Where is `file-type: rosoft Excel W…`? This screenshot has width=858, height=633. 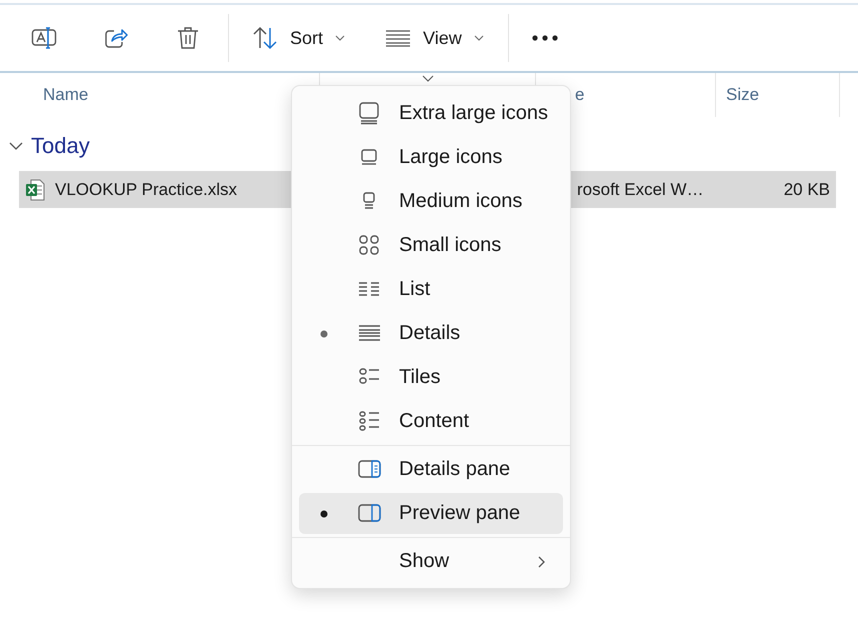
file-type: rosoft Excel W… is located at coordinates (641, 190).